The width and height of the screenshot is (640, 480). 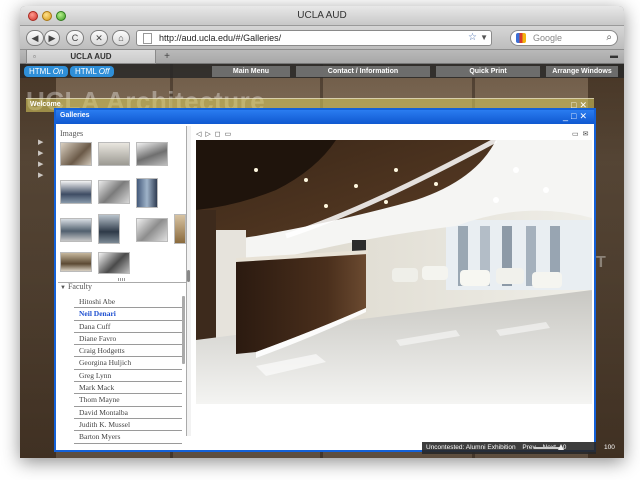 I want to click on fullscreen-icon: ▭, so click(x=577, y=134).